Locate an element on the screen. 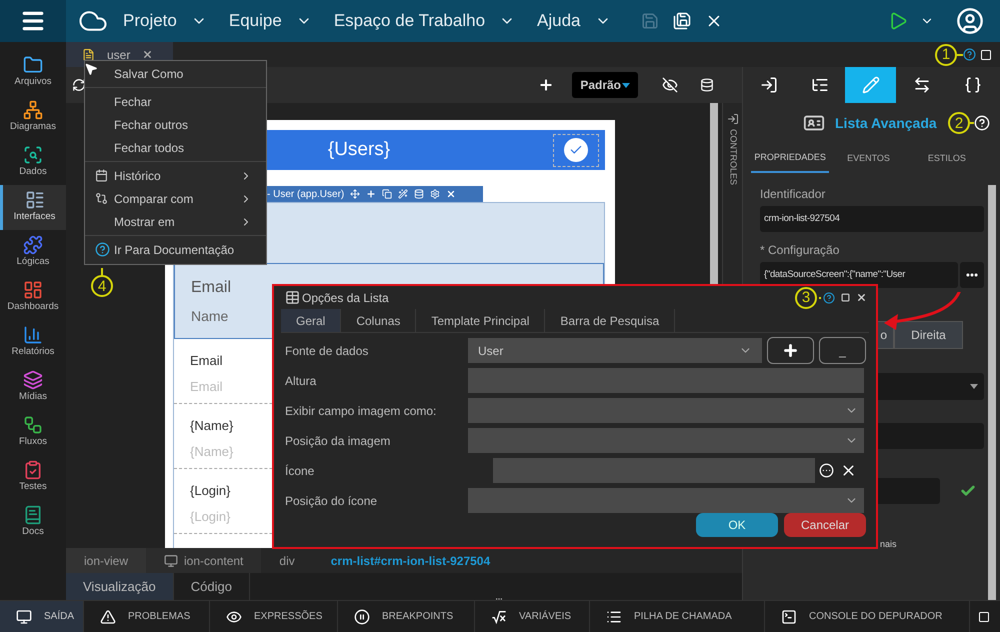 The image size is (1000, 632). item-subtitle: Name is located at coordinates (209, 316).